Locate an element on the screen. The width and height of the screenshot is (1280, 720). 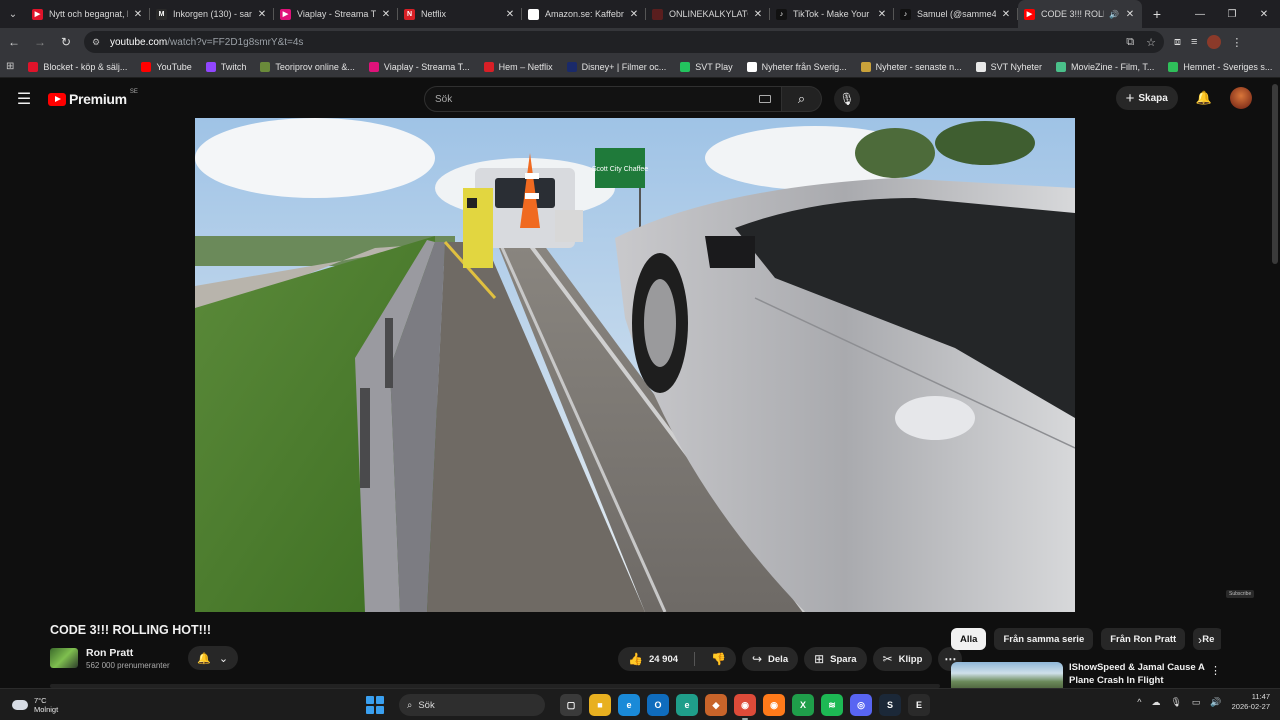
outlook-icon: O is located at coordinates (658, 705).